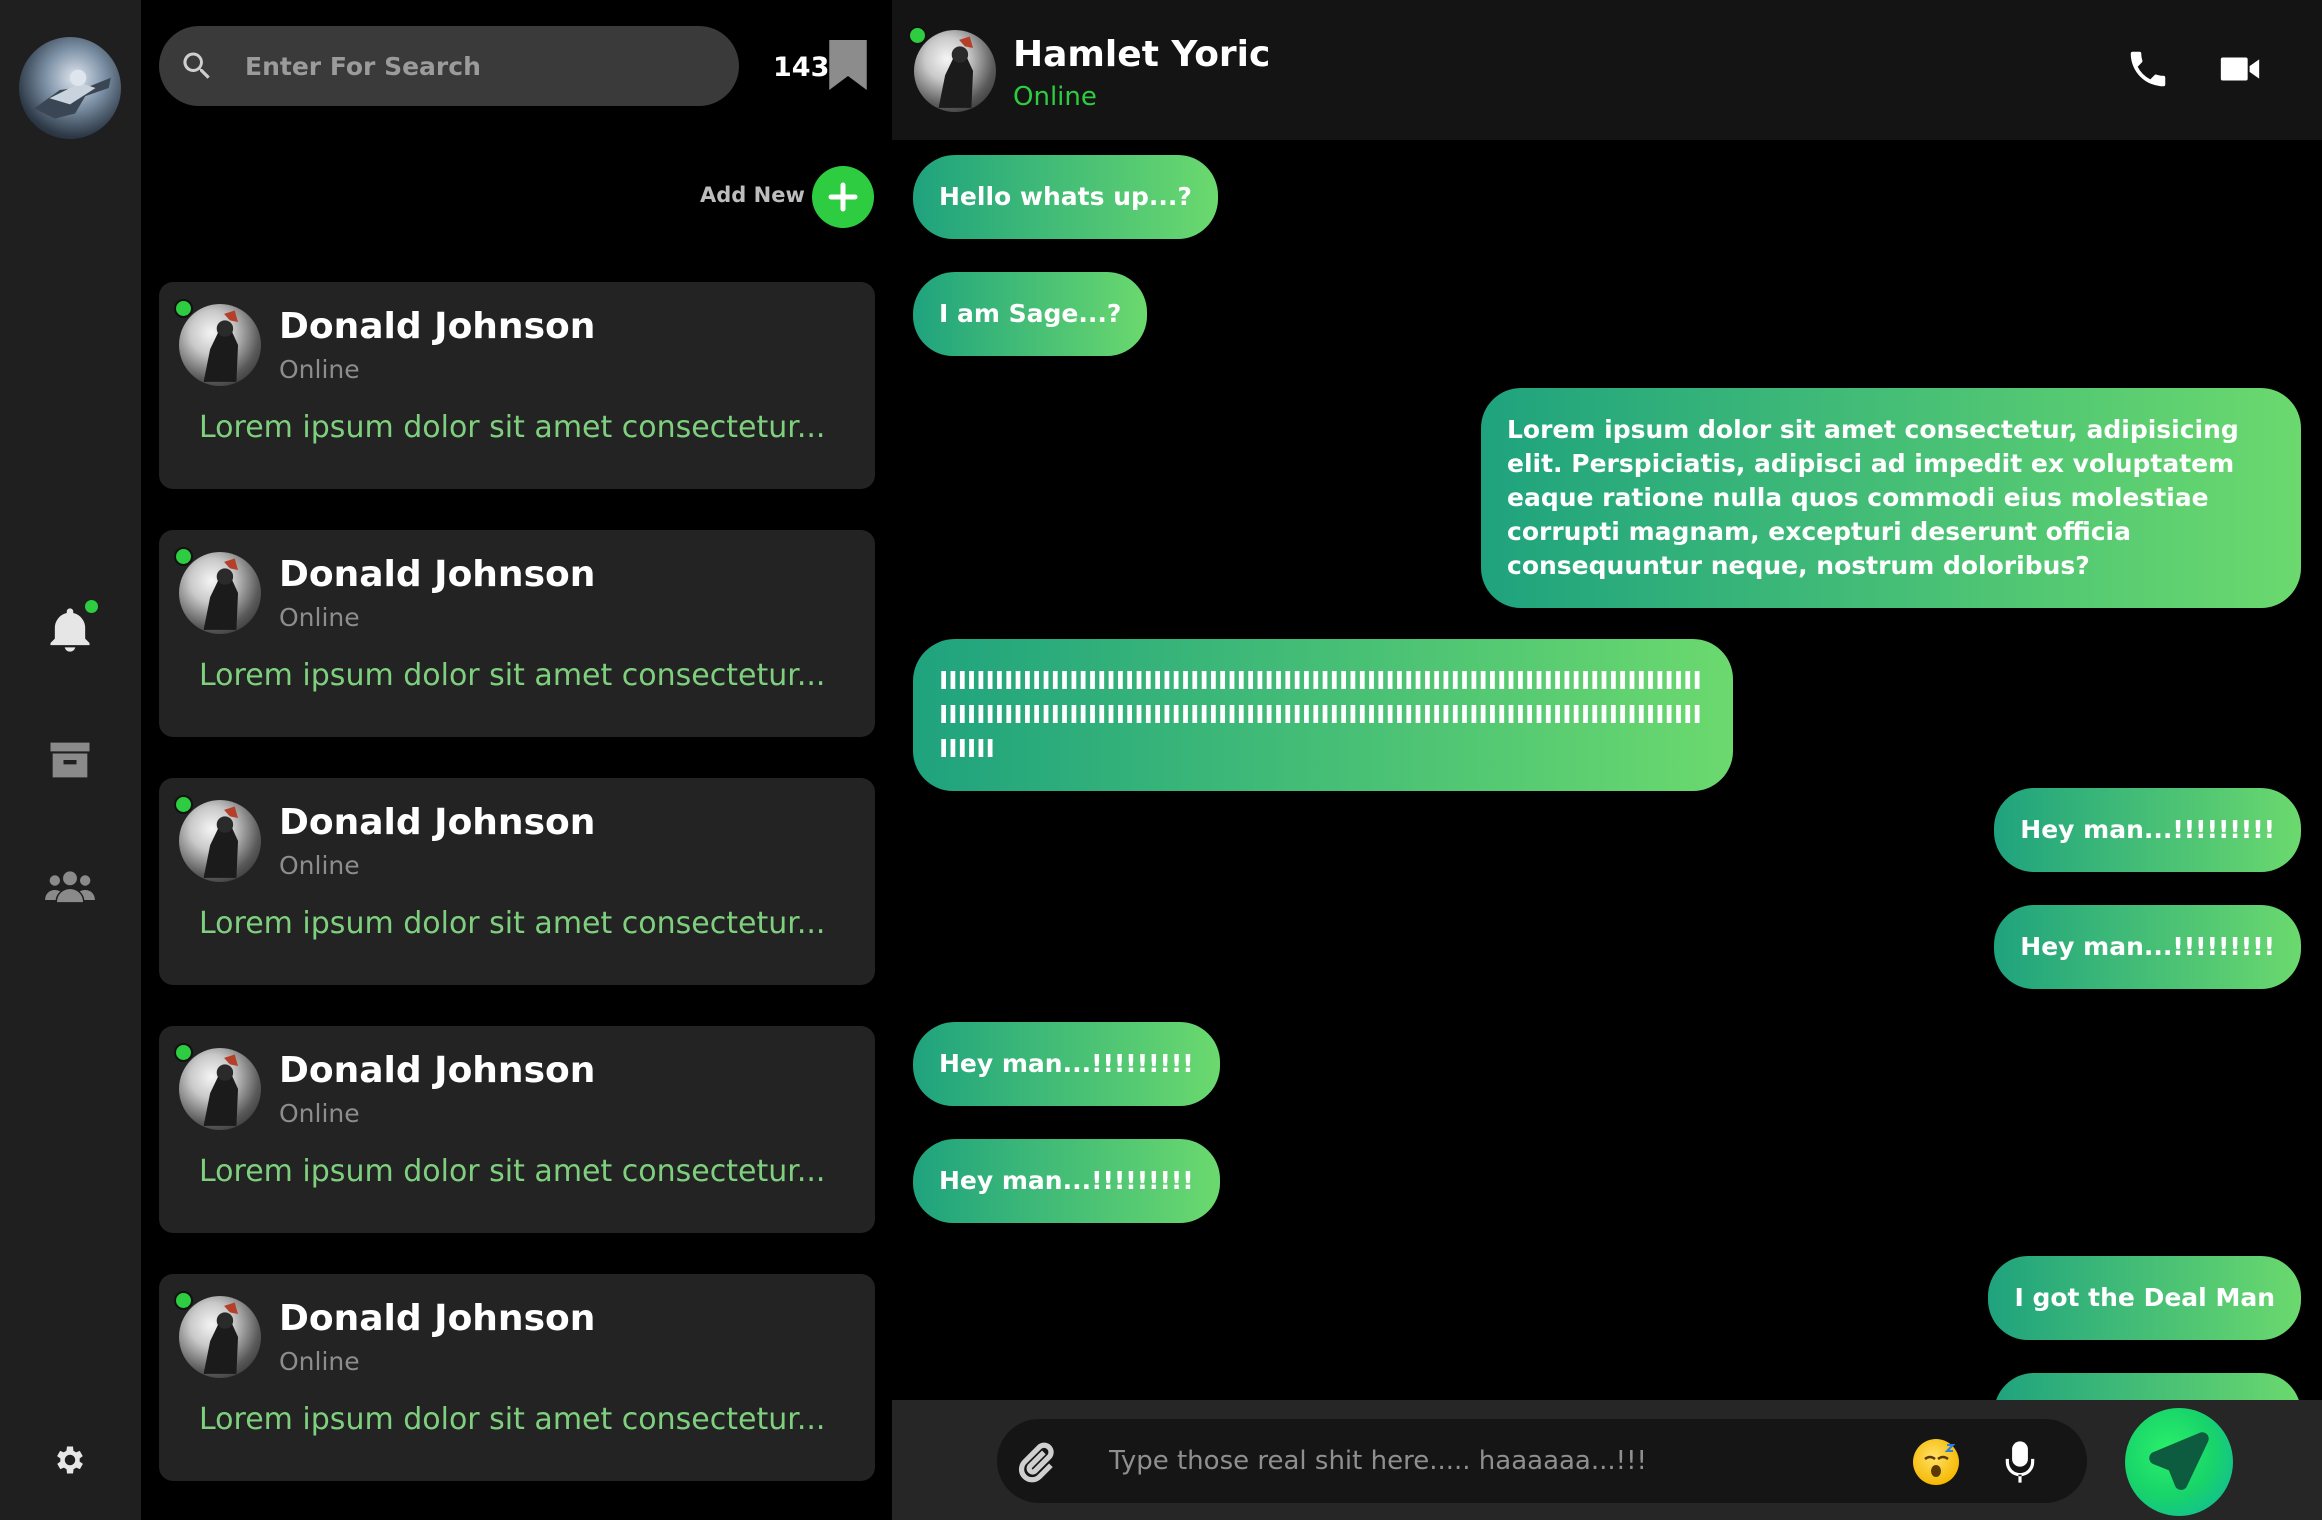 The width and height of the screenshot is (2322, 1520). What do you see at coordinates (91, 606) in the screenshot?
I see `notification-badge` at bounding box center [91, 606].